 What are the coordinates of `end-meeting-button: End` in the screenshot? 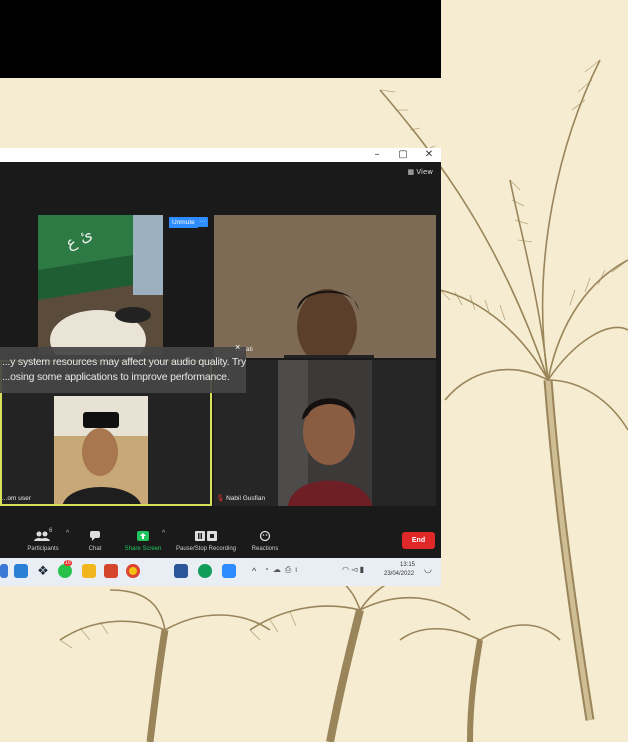 It's located at (418, 540).